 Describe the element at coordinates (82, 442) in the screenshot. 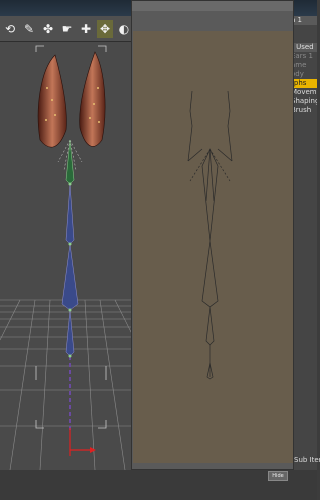

I see `axis-gizmo` at that location.